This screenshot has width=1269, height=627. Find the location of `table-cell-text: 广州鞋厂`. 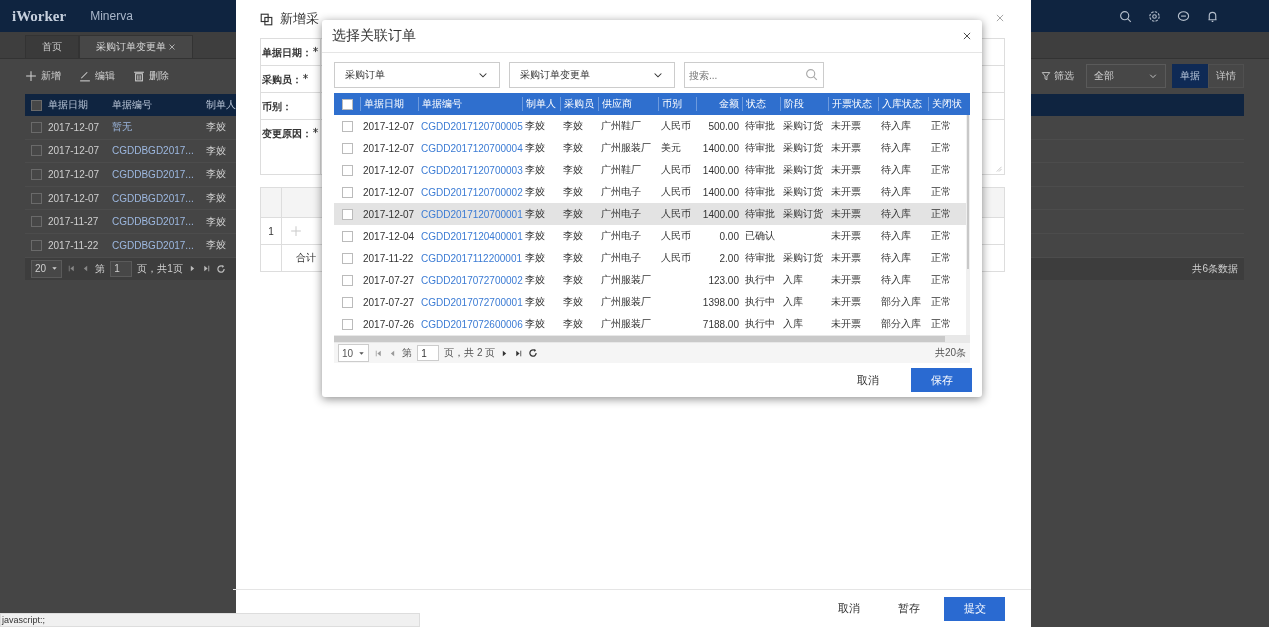

table-cell-text: 广州鞋厂 is located at coordinates (621, 126).